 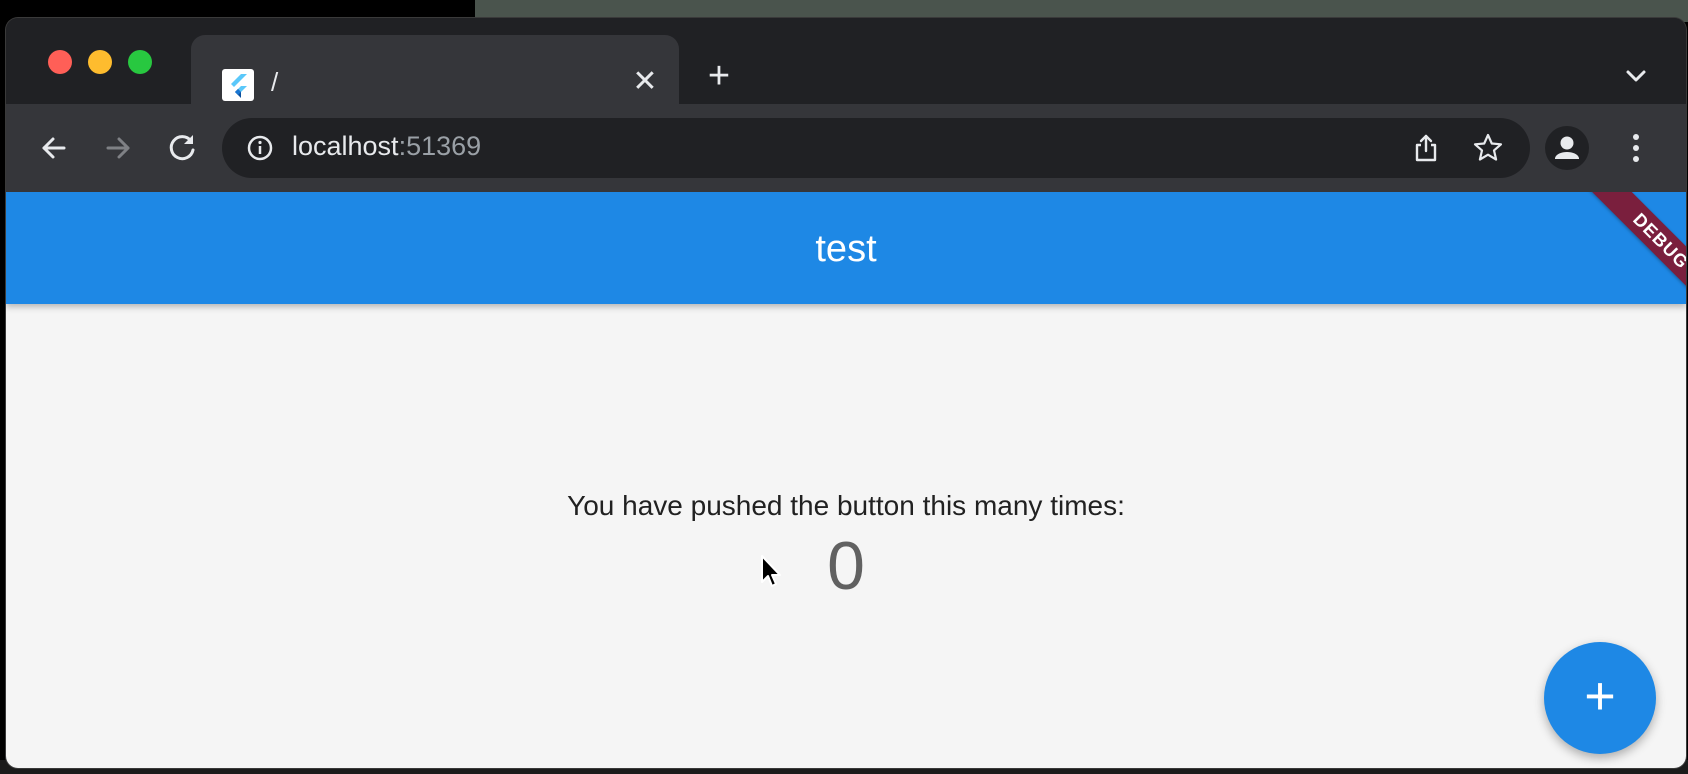 What do you see at coordinates (60, 62) in the screenshot?
I see `close-window-button` at bounding box center [60, 62].